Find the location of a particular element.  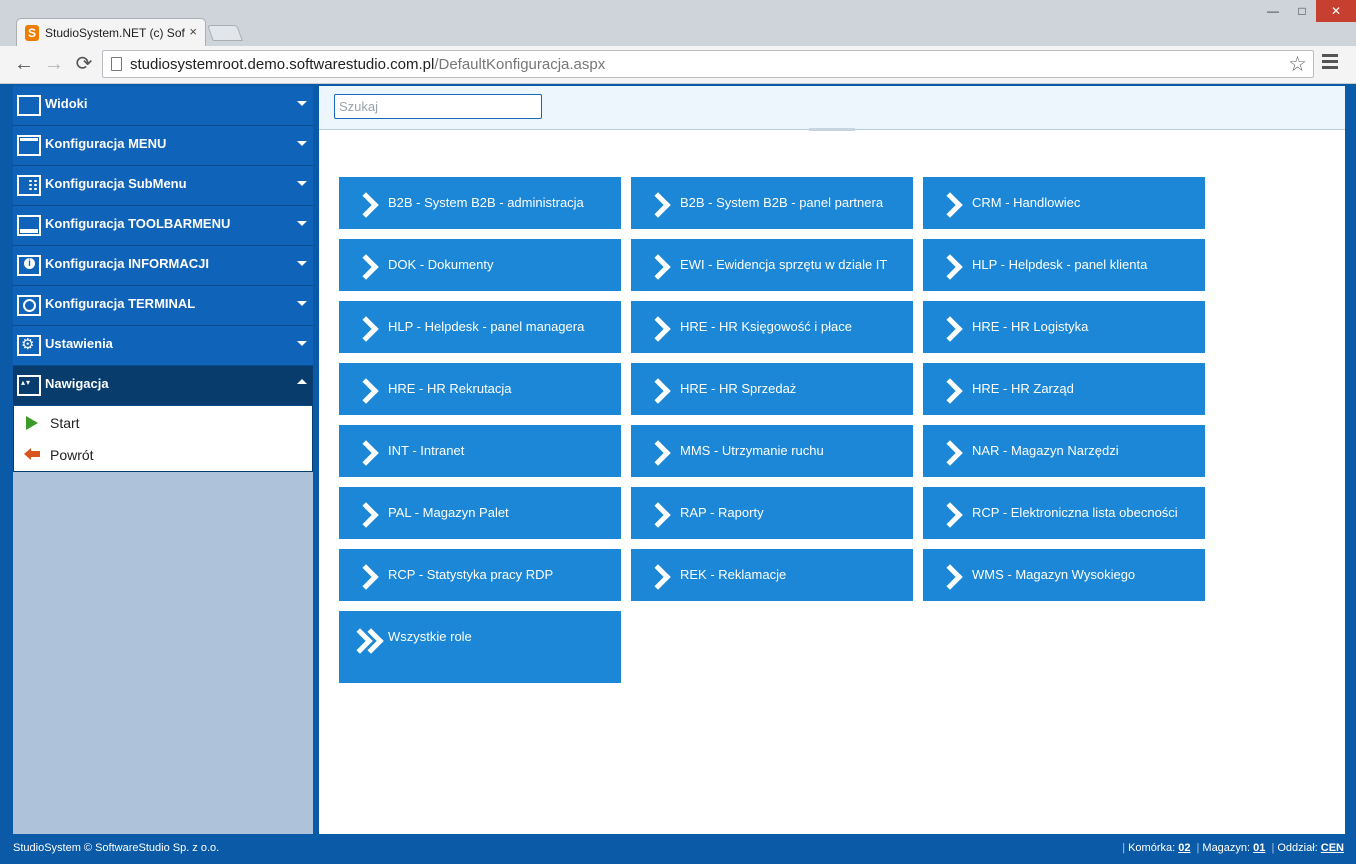

grid-icon is located at coordinates (29, 105).